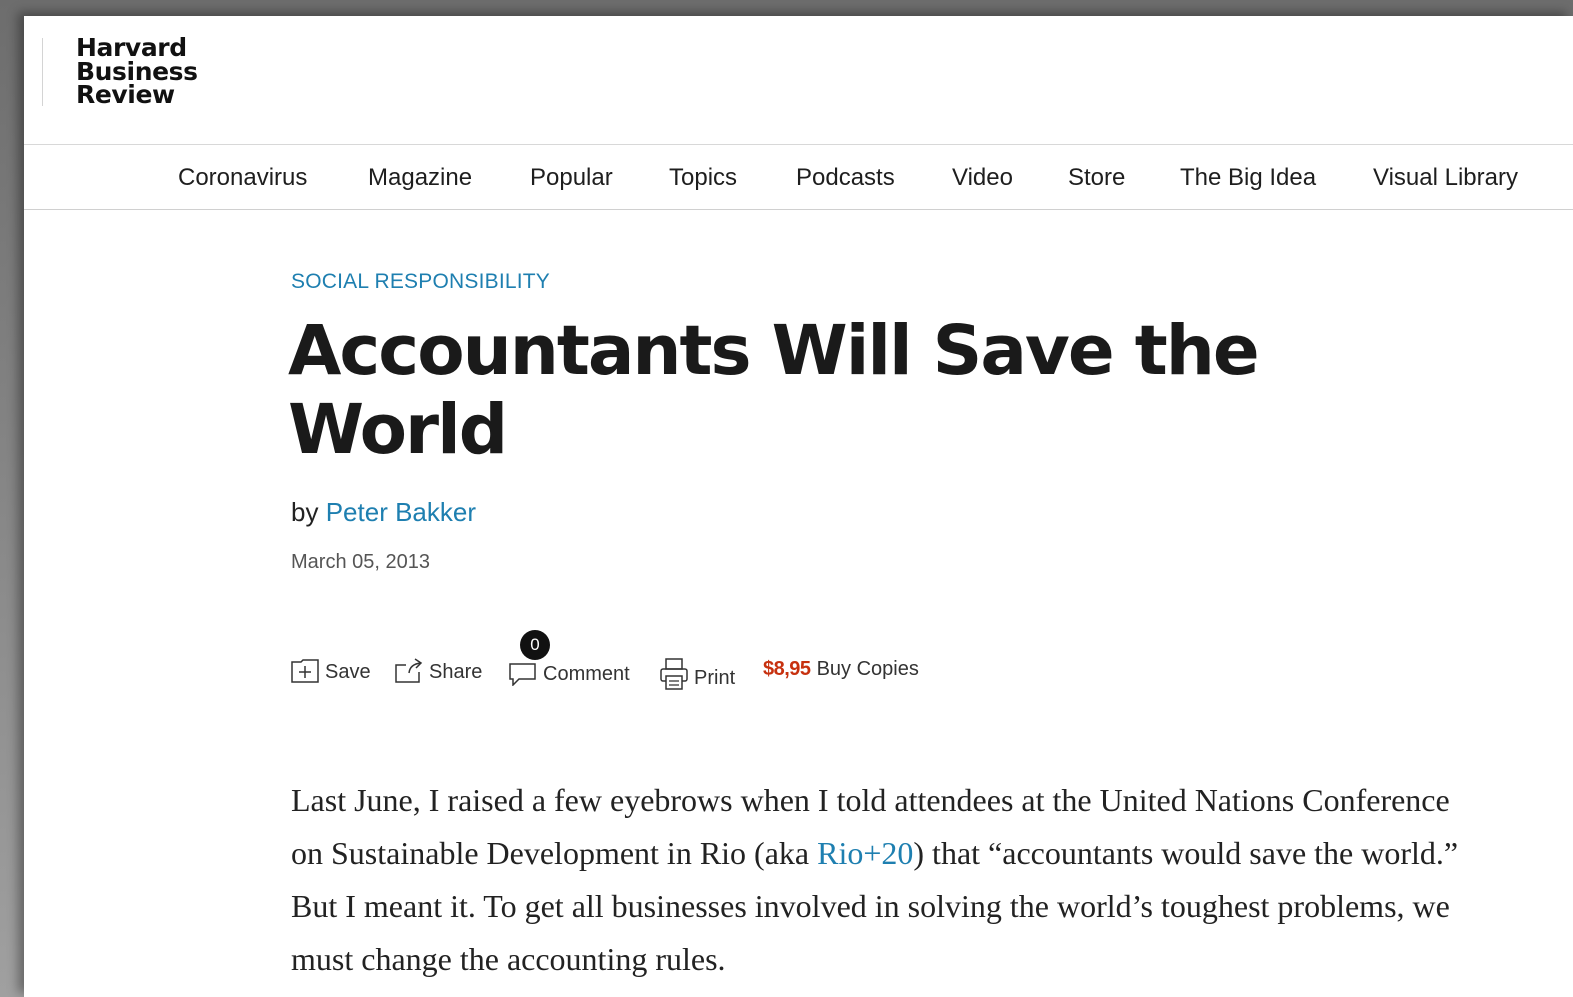 This screenshot has width=1573, height=997. What do you see at coordinates (1248, 178) in the screenshot?
I see `nav-item-the-big-idea: The Big Idea` at bounding box center [1248, 178].